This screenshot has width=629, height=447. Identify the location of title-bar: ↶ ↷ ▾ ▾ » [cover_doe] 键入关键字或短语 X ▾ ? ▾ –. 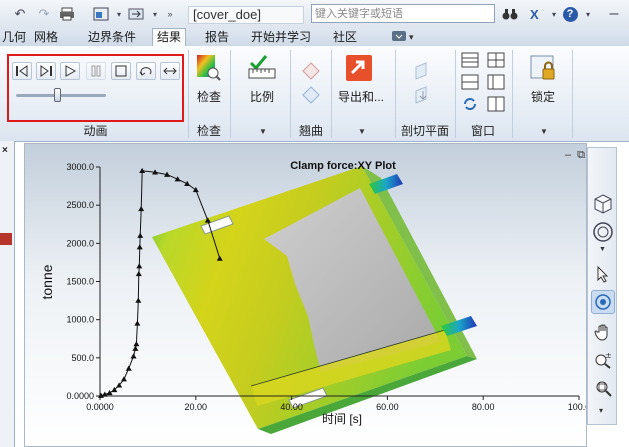
(314, 15).